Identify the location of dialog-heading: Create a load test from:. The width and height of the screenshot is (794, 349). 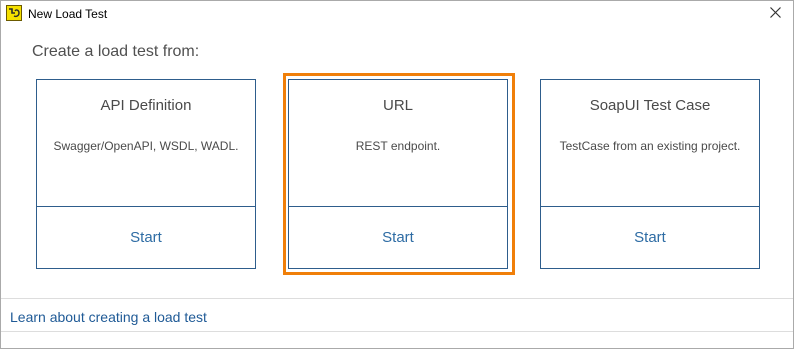
(116, 51).